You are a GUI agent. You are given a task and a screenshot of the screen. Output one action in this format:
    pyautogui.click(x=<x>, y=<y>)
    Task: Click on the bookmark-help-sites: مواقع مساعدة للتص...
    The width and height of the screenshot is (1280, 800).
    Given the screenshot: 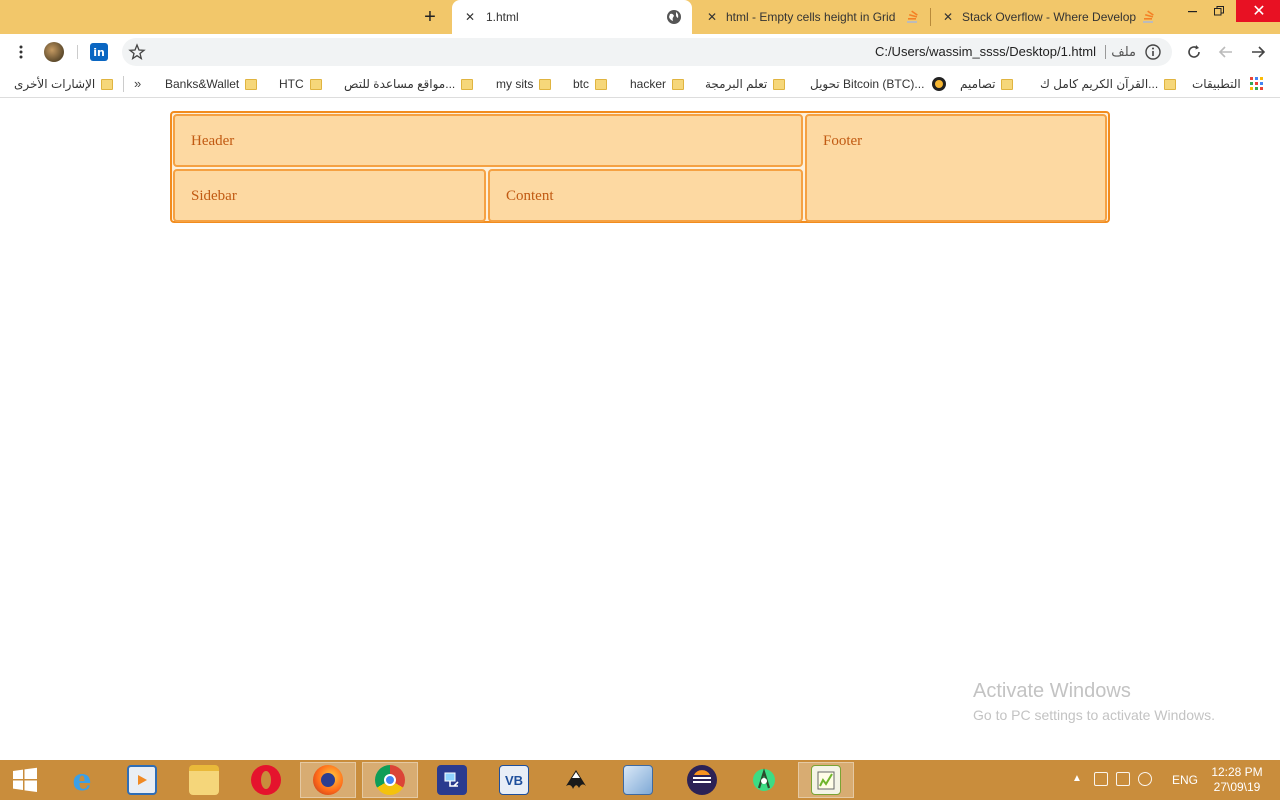 What is the action you would take?
    pyautogui.click(x=409, y=84)
    